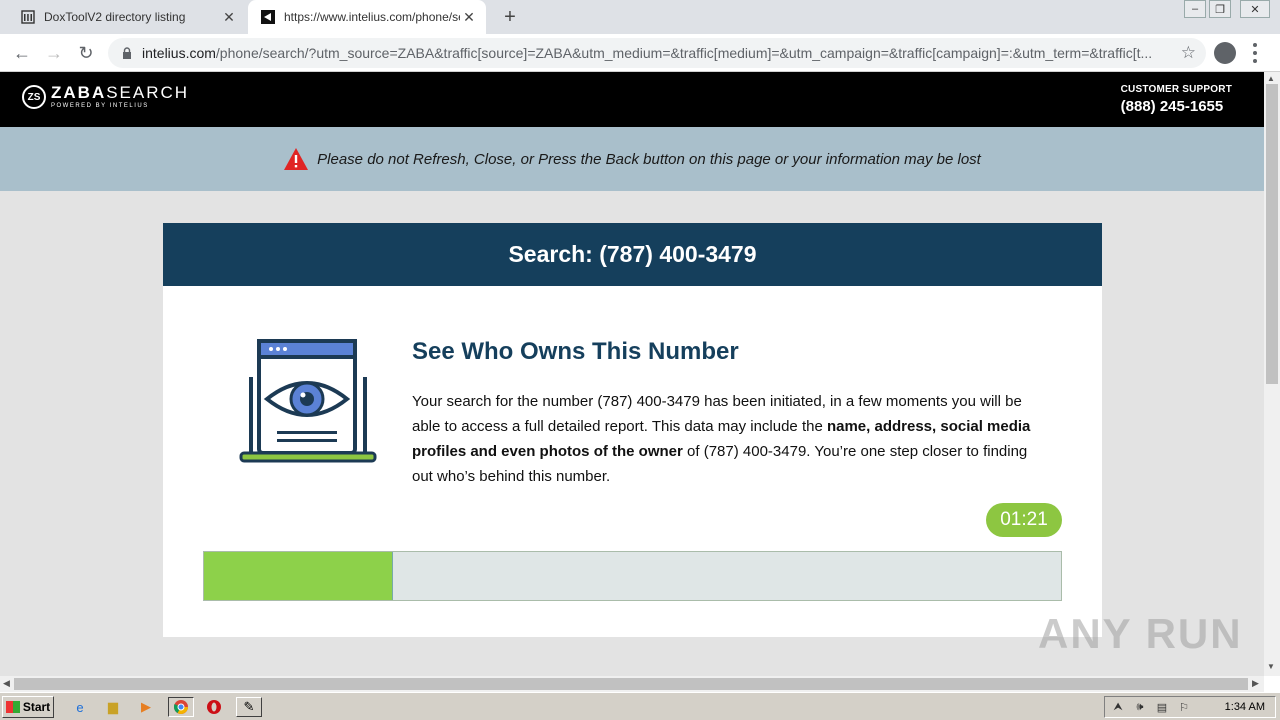 The width and height of the screenshot is (1280, 720). Describe the element at coordinates (146, 707) in the screenshot. I see `media-player-icon: ▶` at that location.